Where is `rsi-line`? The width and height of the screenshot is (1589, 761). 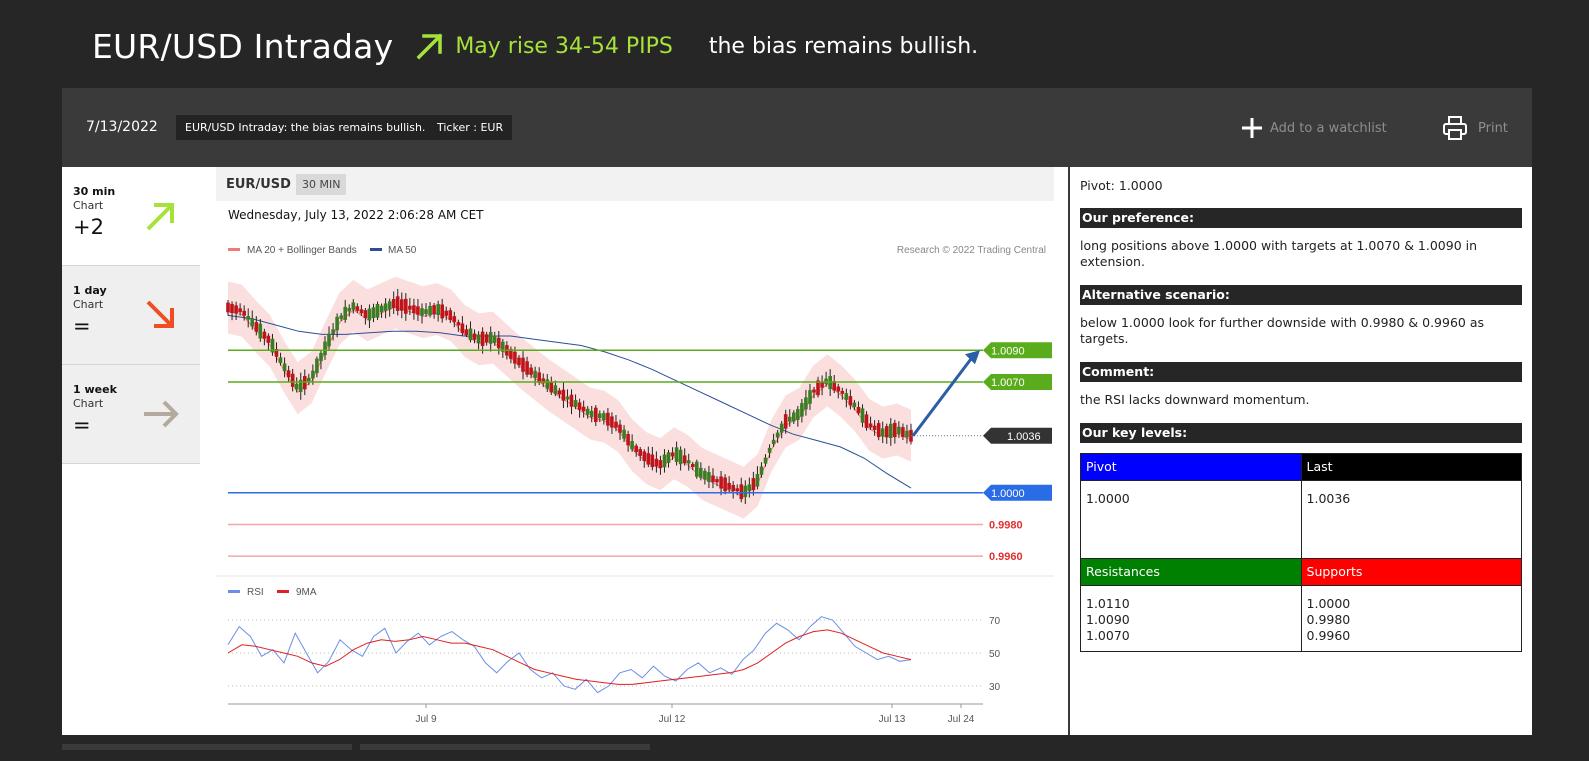 rsi-line is located at coordinates (569, 655).